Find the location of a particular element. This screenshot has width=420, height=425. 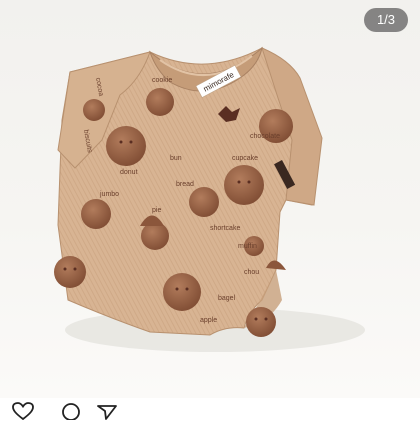

print-word: chocolate is located at coordinates (265, 136).